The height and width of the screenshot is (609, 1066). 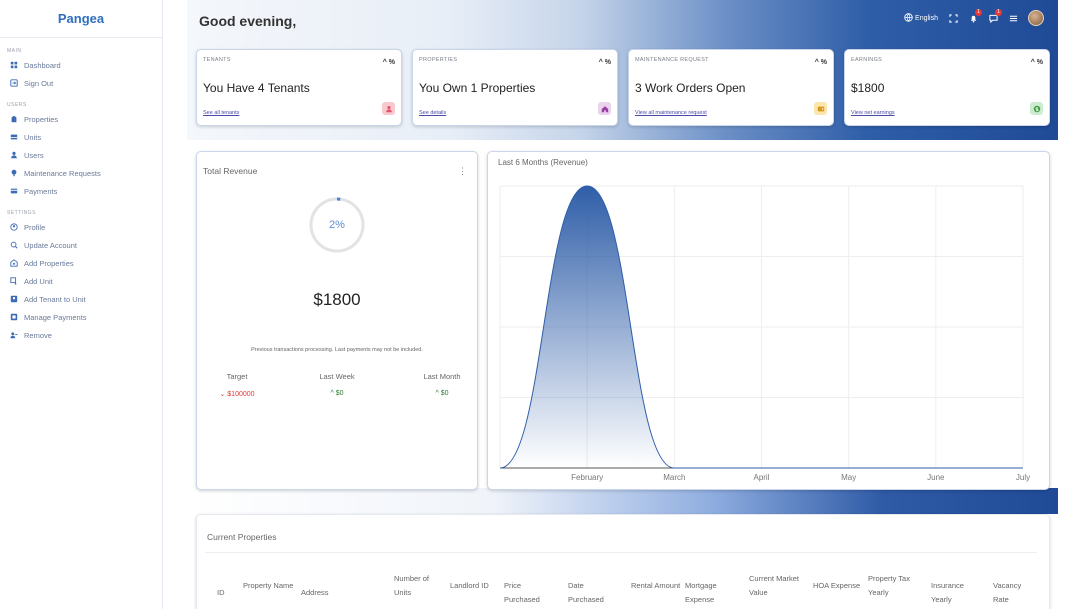 I want to click on avatar, so click(x=1036, y=18).